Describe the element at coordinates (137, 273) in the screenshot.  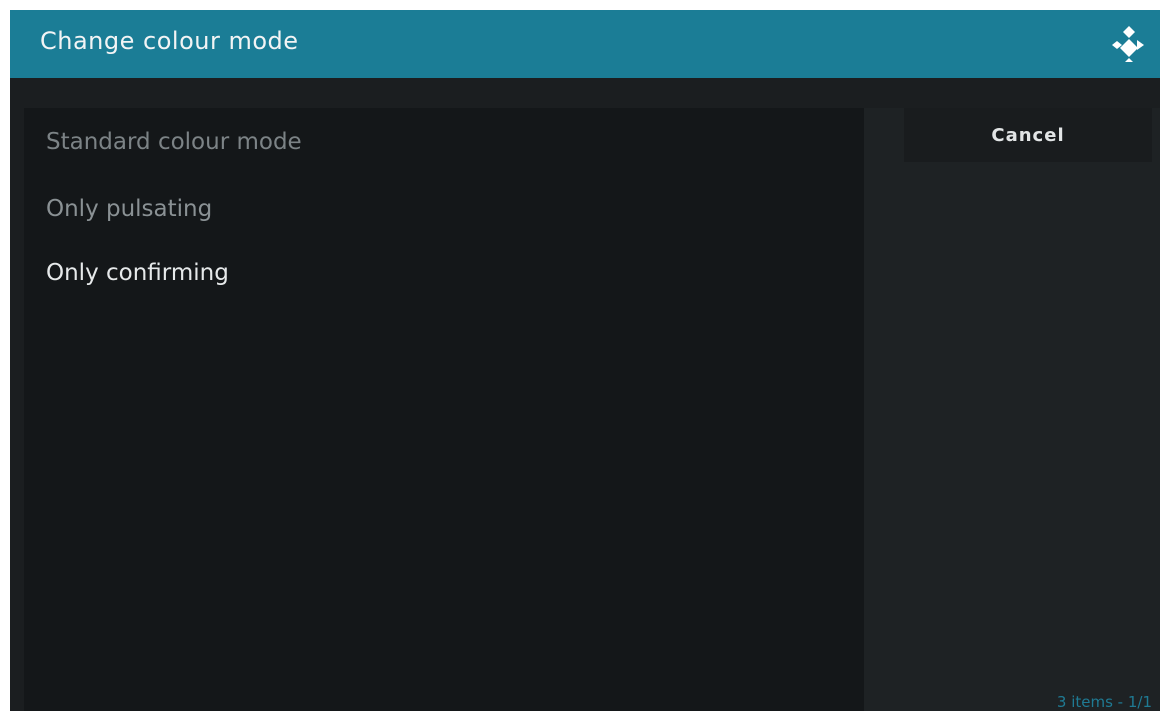
I see `list-item-only-confirming: Only confirming` at that location.